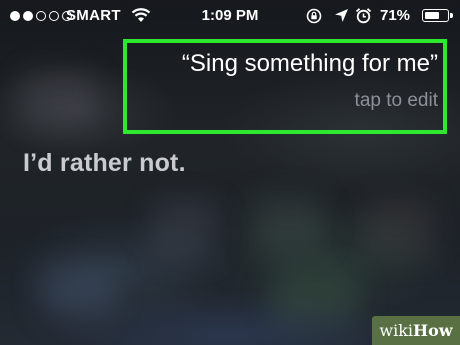 The width and height of the screenshot is (460, 345). I want to click on location-icon, so click(341, 15).